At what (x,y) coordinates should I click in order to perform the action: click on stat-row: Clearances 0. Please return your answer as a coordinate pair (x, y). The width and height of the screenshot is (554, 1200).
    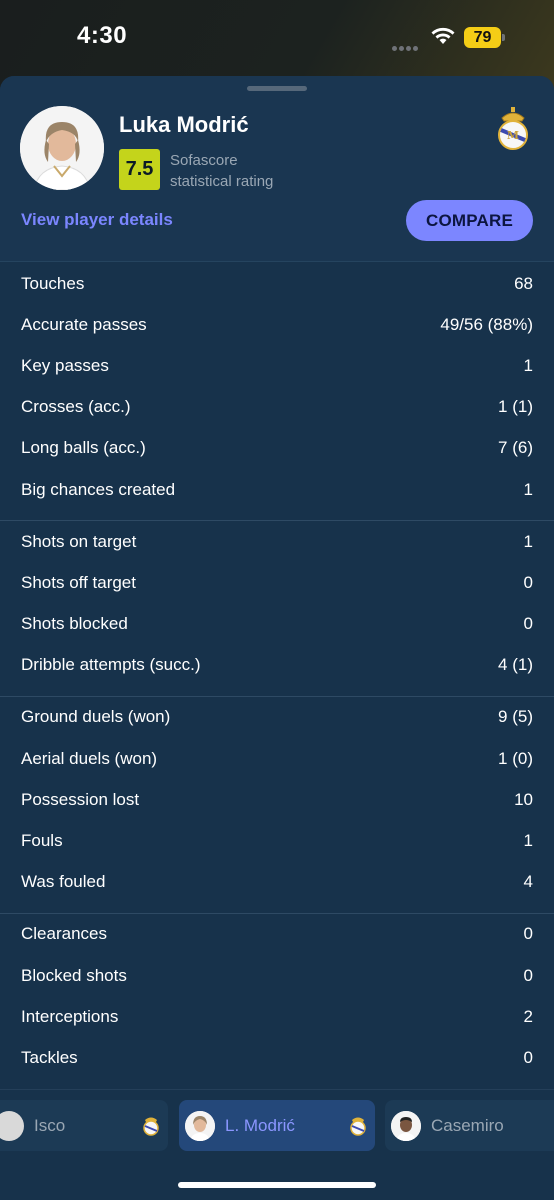
    Looking at the image, I should click on (277, 934).